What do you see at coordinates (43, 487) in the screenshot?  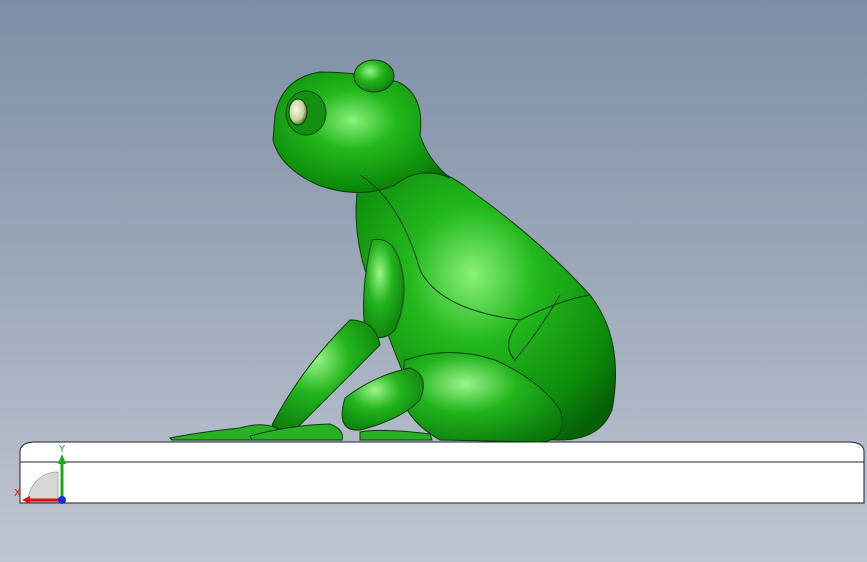 I see `view-plane-icon` at bounding box center [43, 487].